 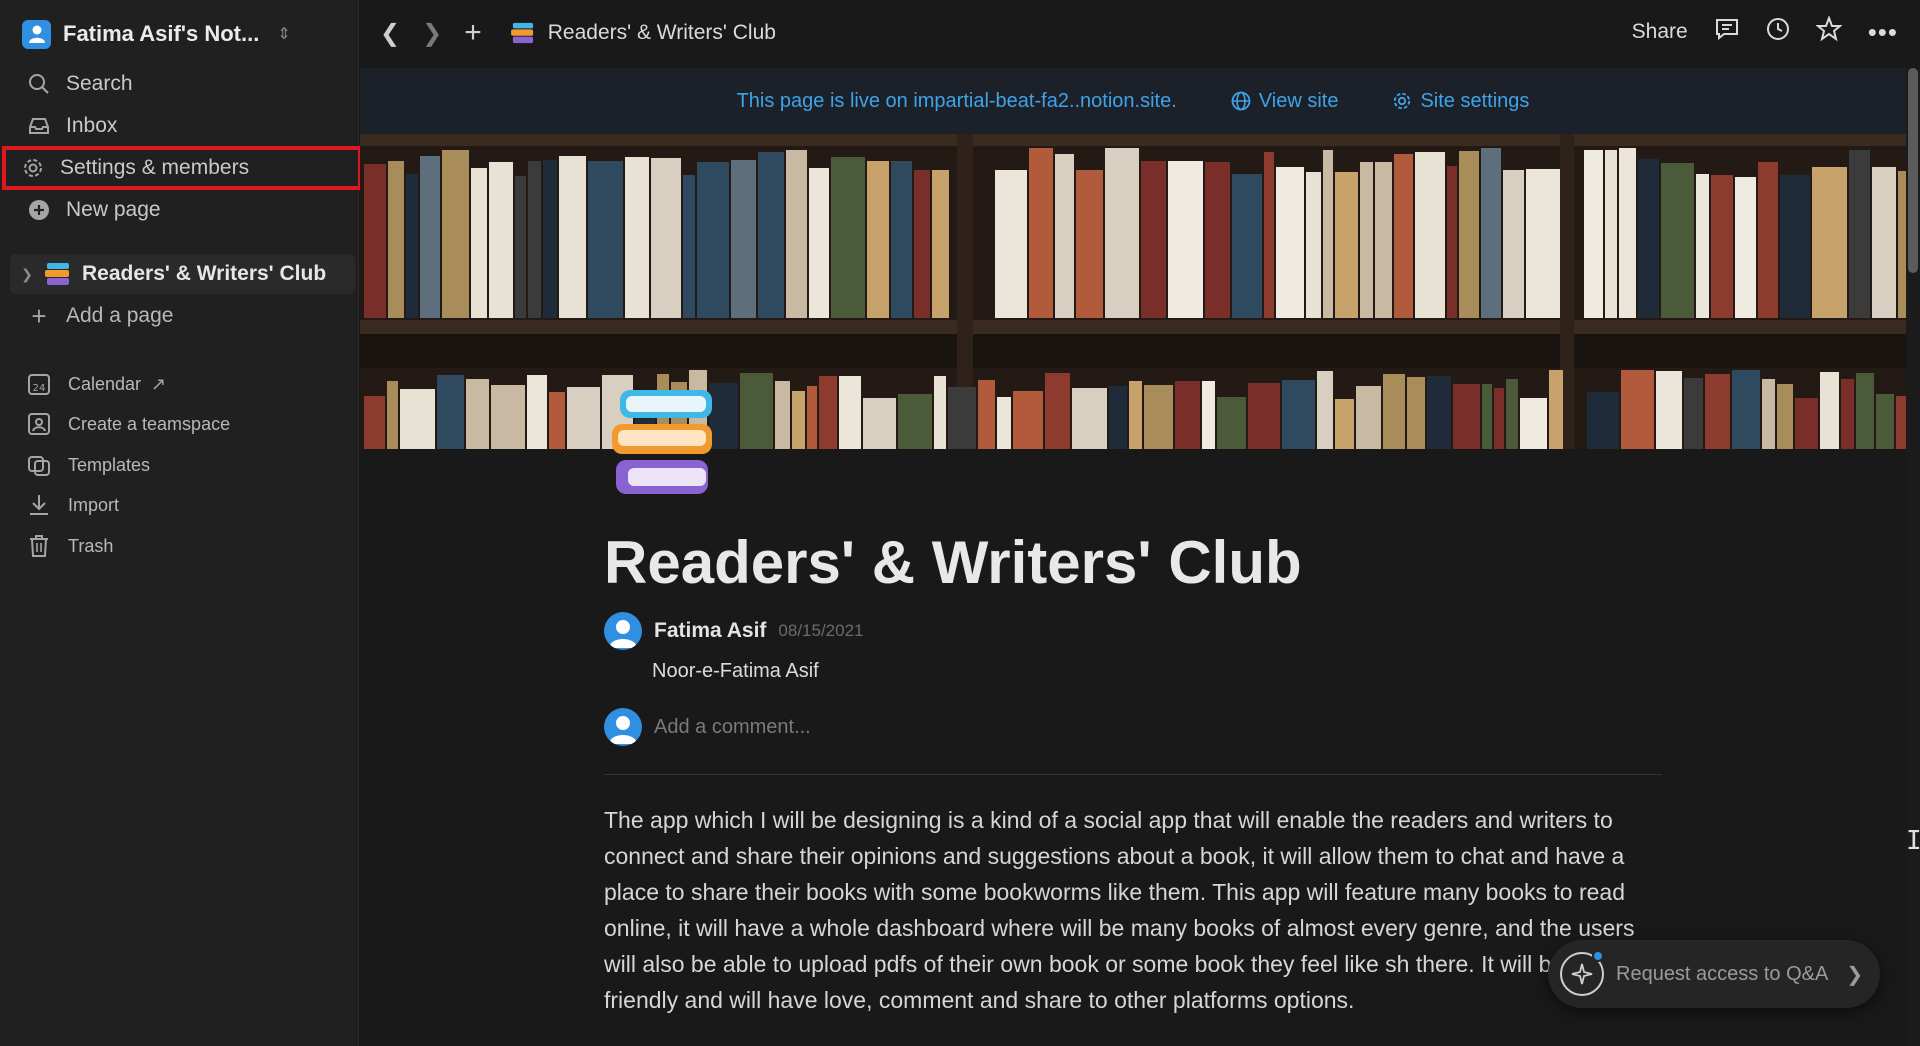 What do you see at coordinates (39, 505) in the screenshot?
I see `import-icon` at bounding box center [39, 505].